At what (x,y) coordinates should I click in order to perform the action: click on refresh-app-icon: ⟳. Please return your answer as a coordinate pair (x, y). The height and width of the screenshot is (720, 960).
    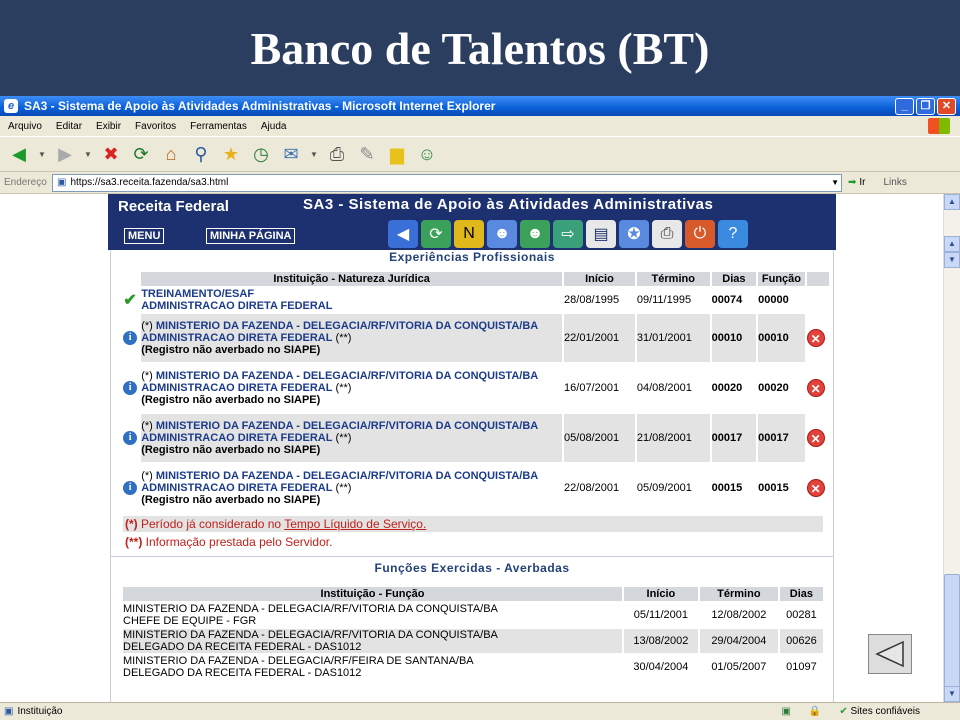
    Looking at the image, I should click on (436, 234).